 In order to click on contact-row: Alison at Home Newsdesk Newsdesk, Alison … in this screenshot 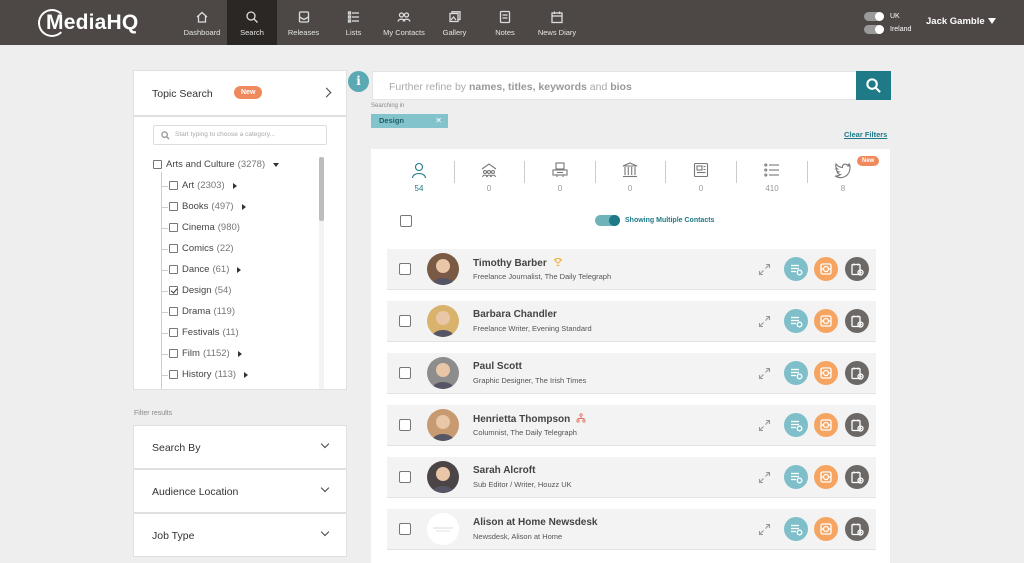, I will do `click(631, 529)`.